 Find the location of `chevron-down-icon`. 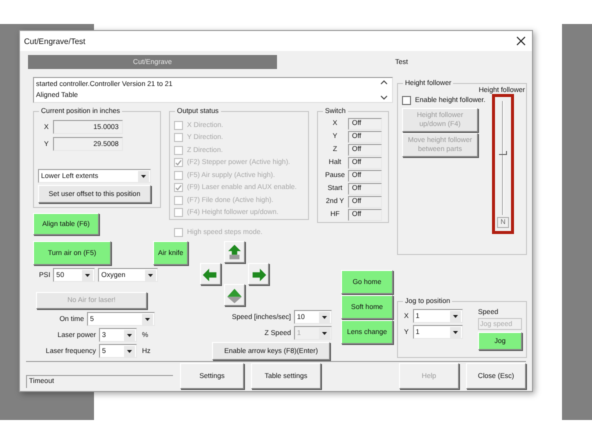

chevron-down-icon is located at coordinates (384, 98).